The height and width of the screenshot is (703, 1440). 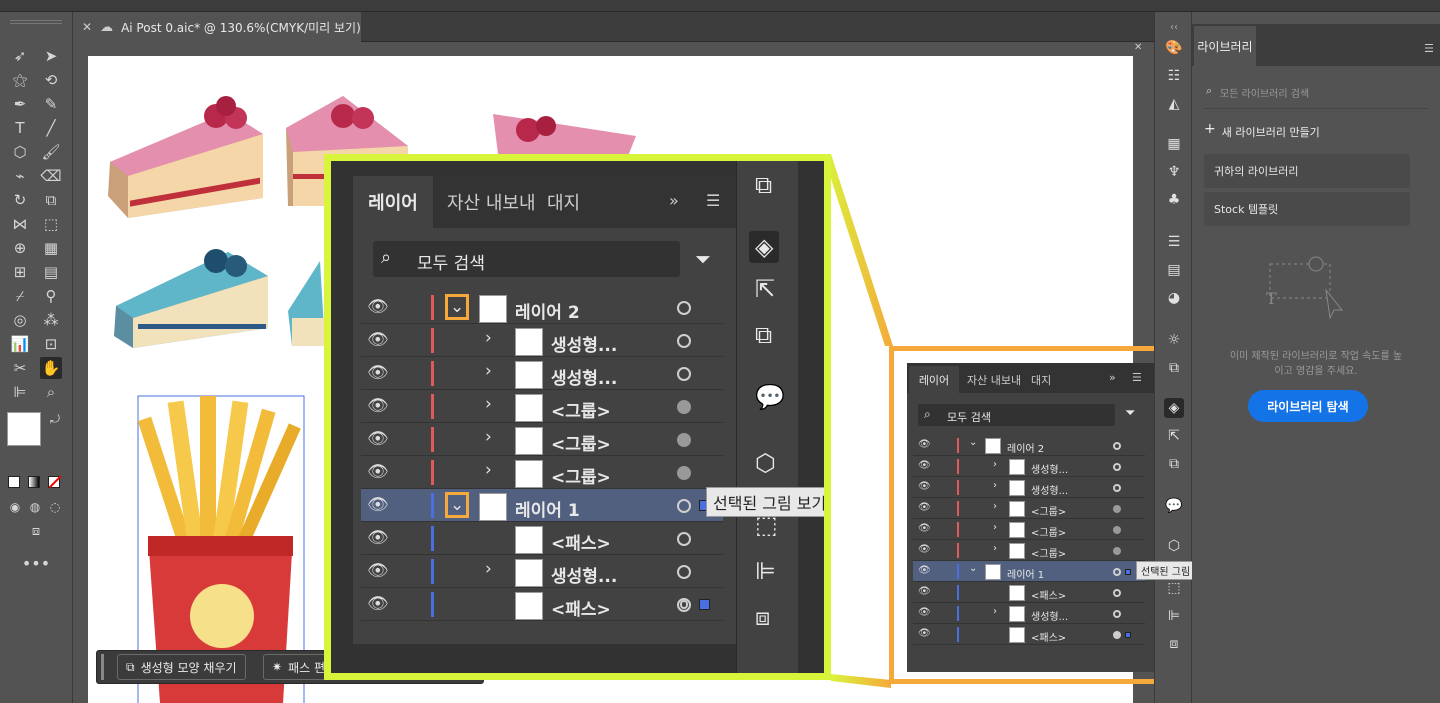 I want to click on export-icon: ⇱, so click(x=1174, y=436).